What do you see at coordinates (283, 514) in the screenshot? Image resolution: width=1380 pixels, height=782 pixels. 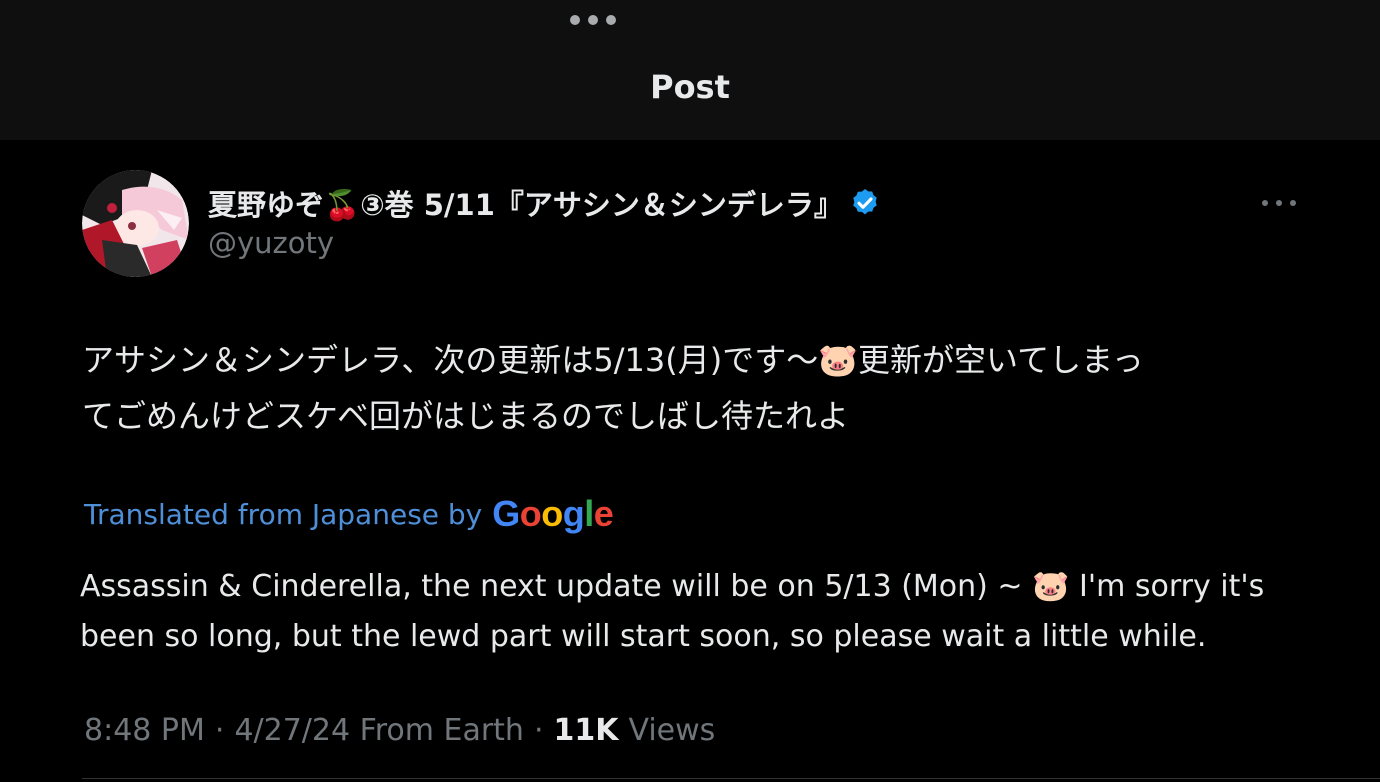 I see `translation-label: Translated from Japanese by` at bounding box center [283, 514].